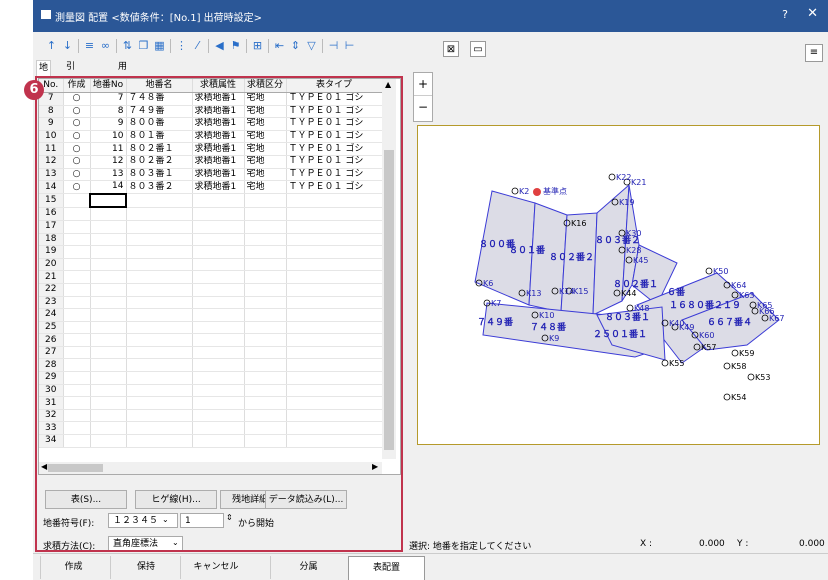 This screenshot has height=580, width=828. Describe the element at coordinates (279, 46) in the screenshot. I see `arrow-icon: ⇤` at that location.